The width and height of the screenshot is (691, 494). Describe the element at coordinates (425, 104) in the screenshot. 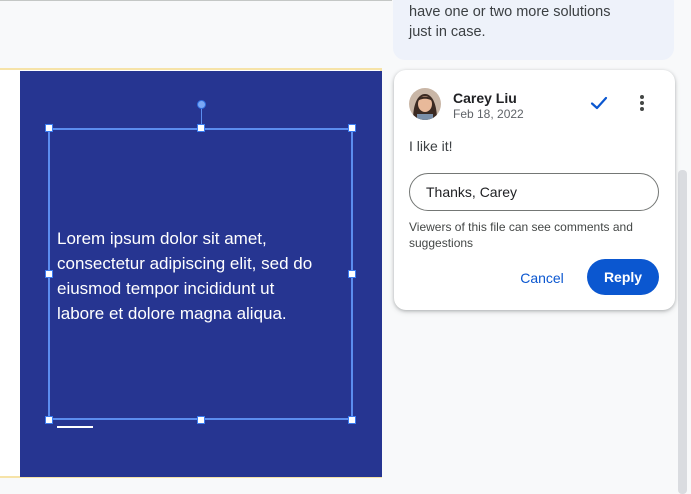

I see `avatar` at that location.